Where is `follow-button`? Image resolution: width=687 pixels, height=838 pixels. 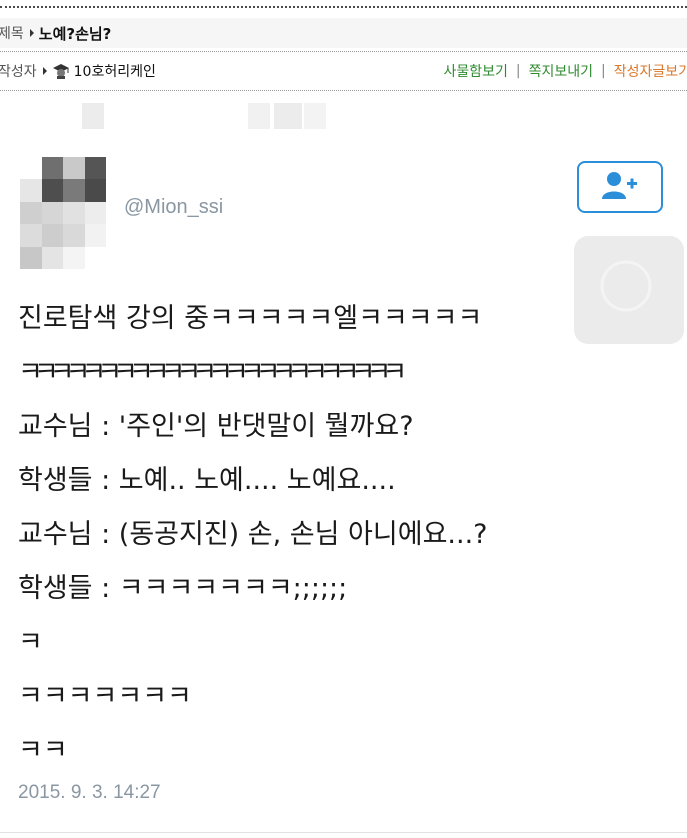 follow-button is located at coordinates (620, 187).